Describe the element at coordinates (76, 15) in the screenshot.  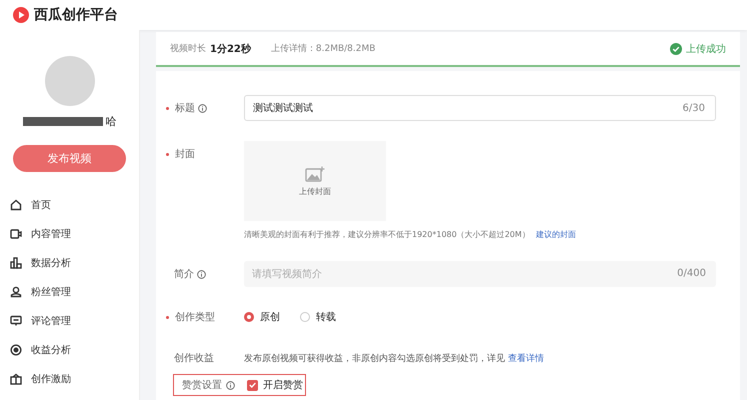
I see `logo-text: 西瓜创作平台` at that location.